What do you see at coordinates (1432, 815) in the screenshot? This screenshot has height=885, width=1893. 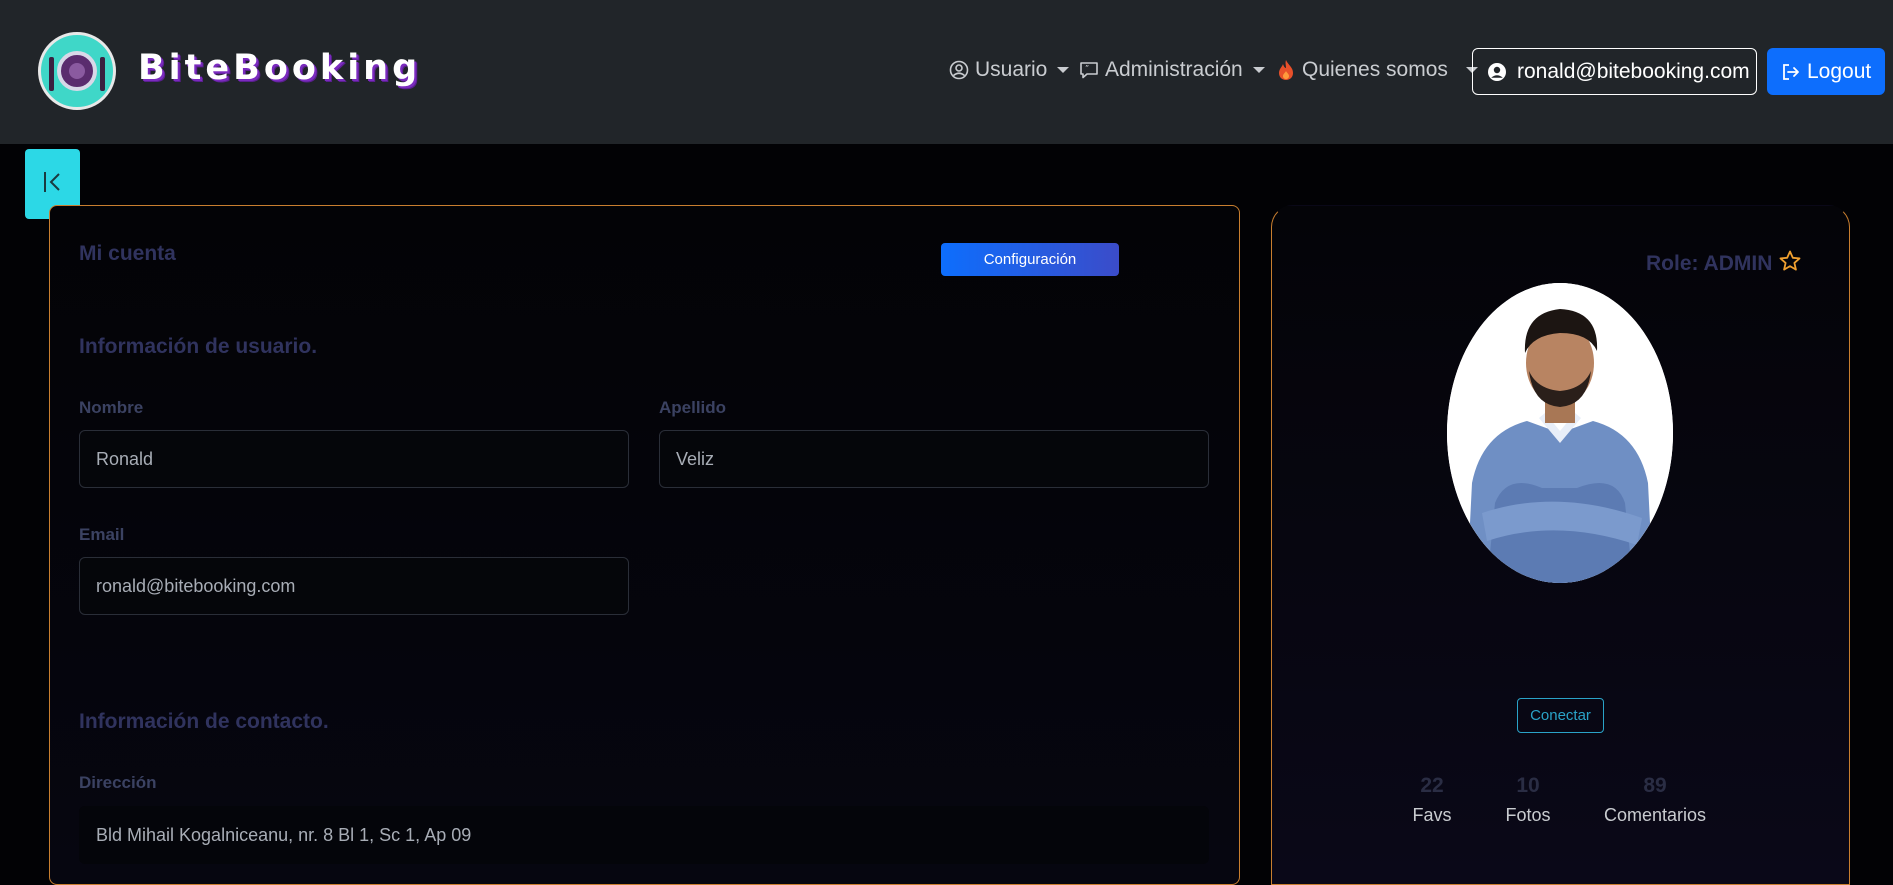 I see `stat-favs-label: Favs` at bounding box center [1432, 815].